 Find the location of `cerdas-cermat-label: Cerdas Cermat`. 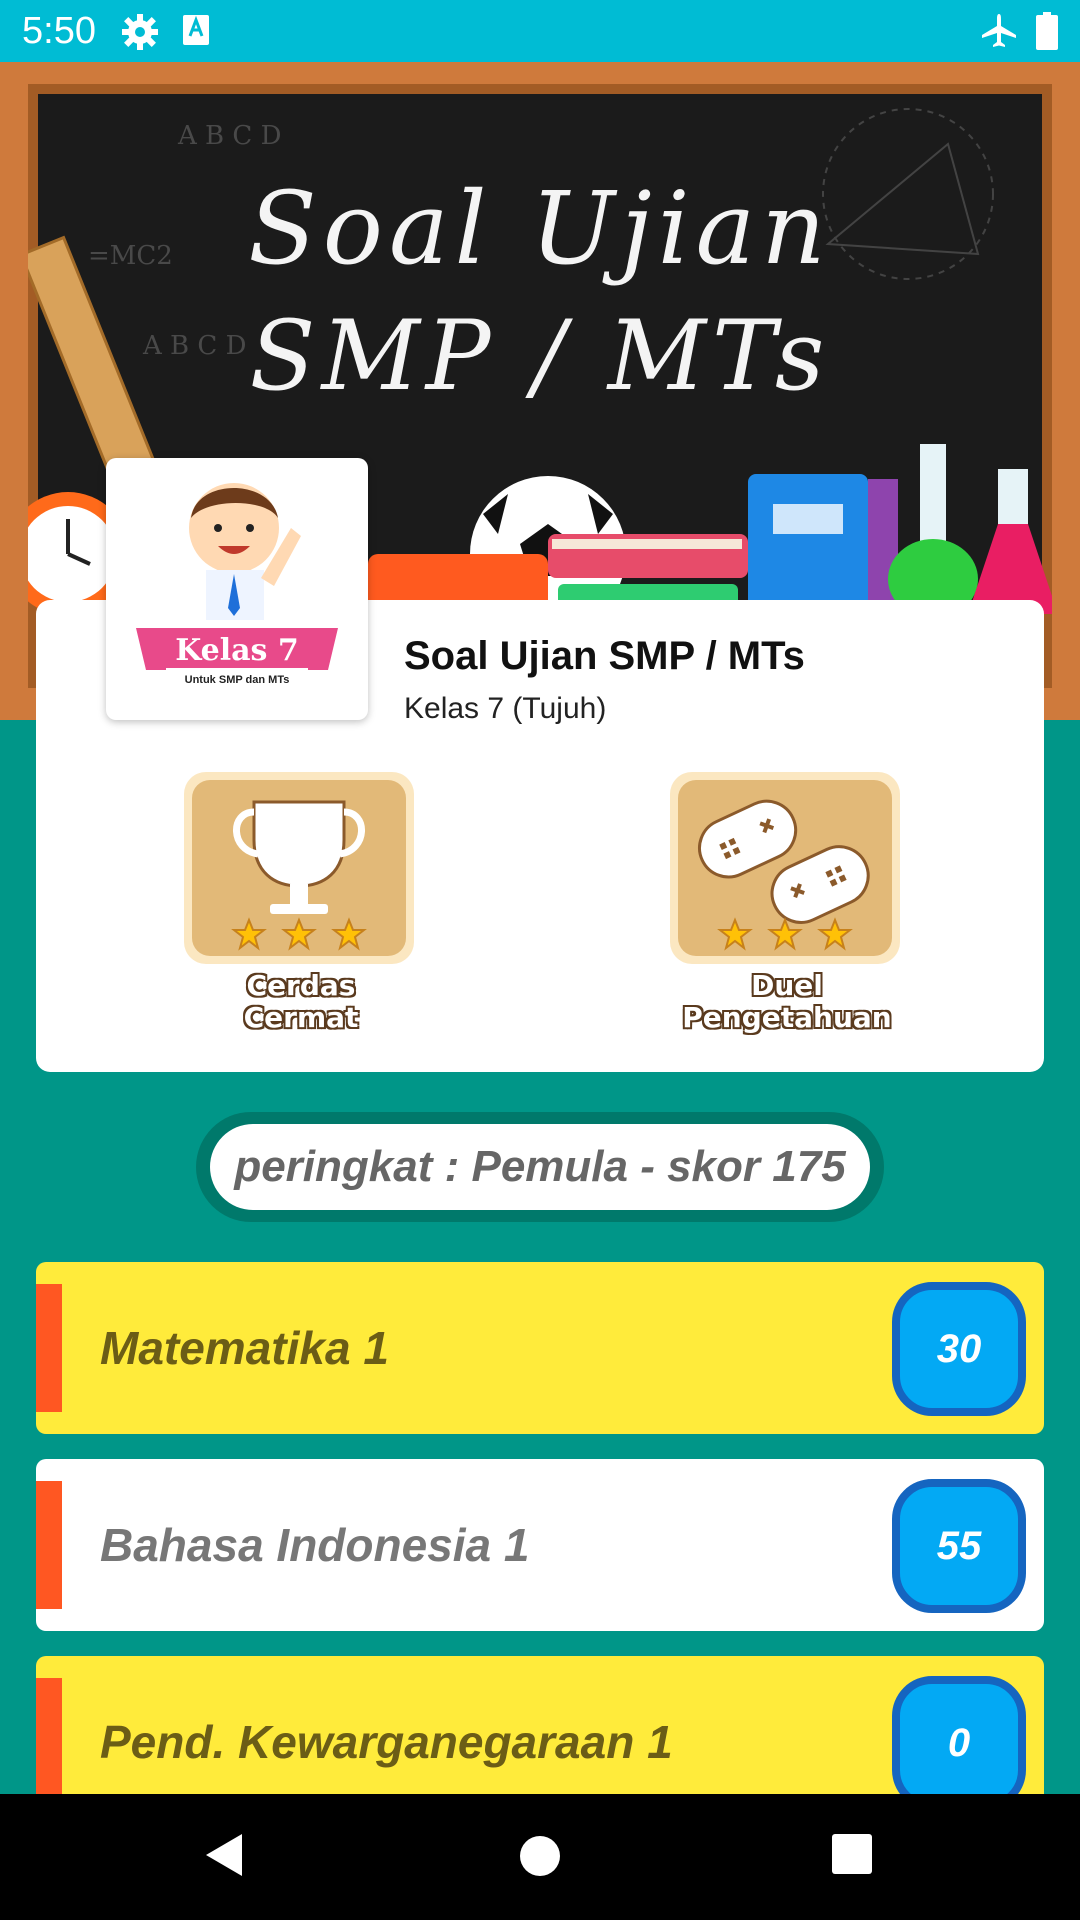

cerdas-cermat-label: Cerdas Cermat is located at coordinates (301, 1002).